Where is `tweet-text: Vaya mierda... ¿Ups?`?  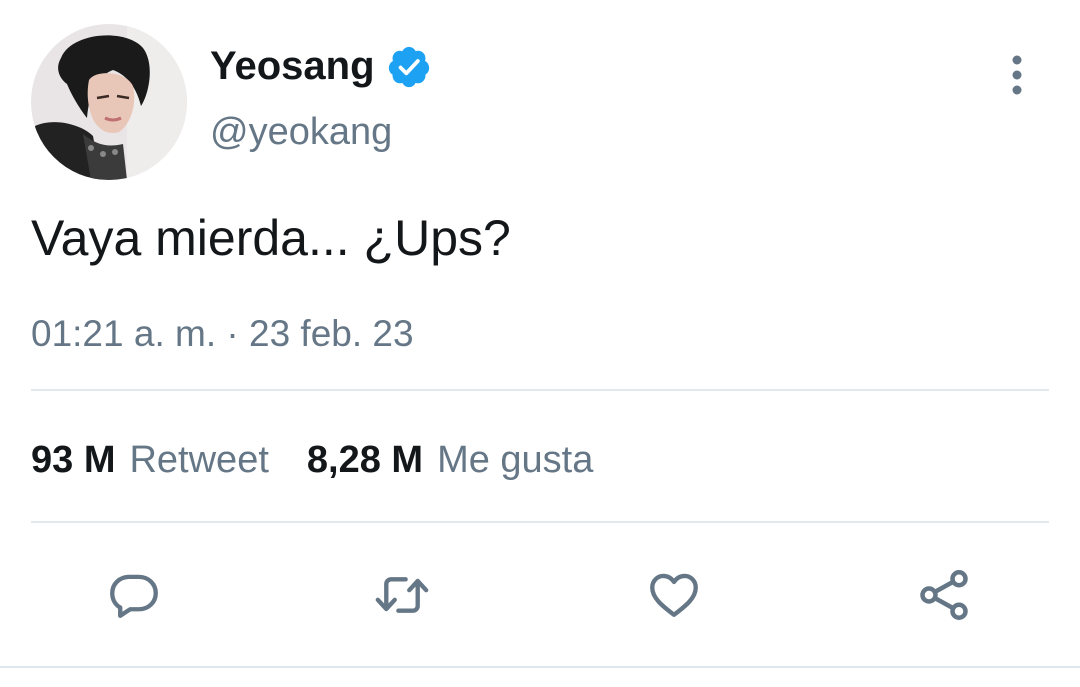
tweet-text: Vaya mierda... ¿Ups? is located at coordinates (271, 238).